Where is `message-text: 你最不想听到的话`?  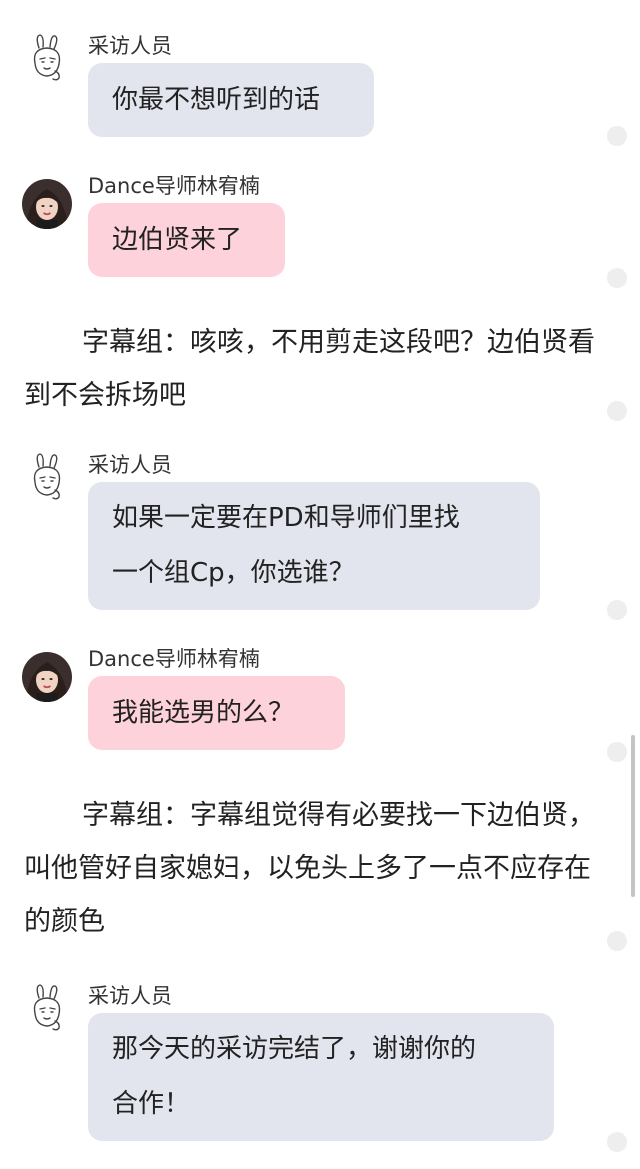 message-text: 你最不想听到的话 is located at coordinates (216, 100).